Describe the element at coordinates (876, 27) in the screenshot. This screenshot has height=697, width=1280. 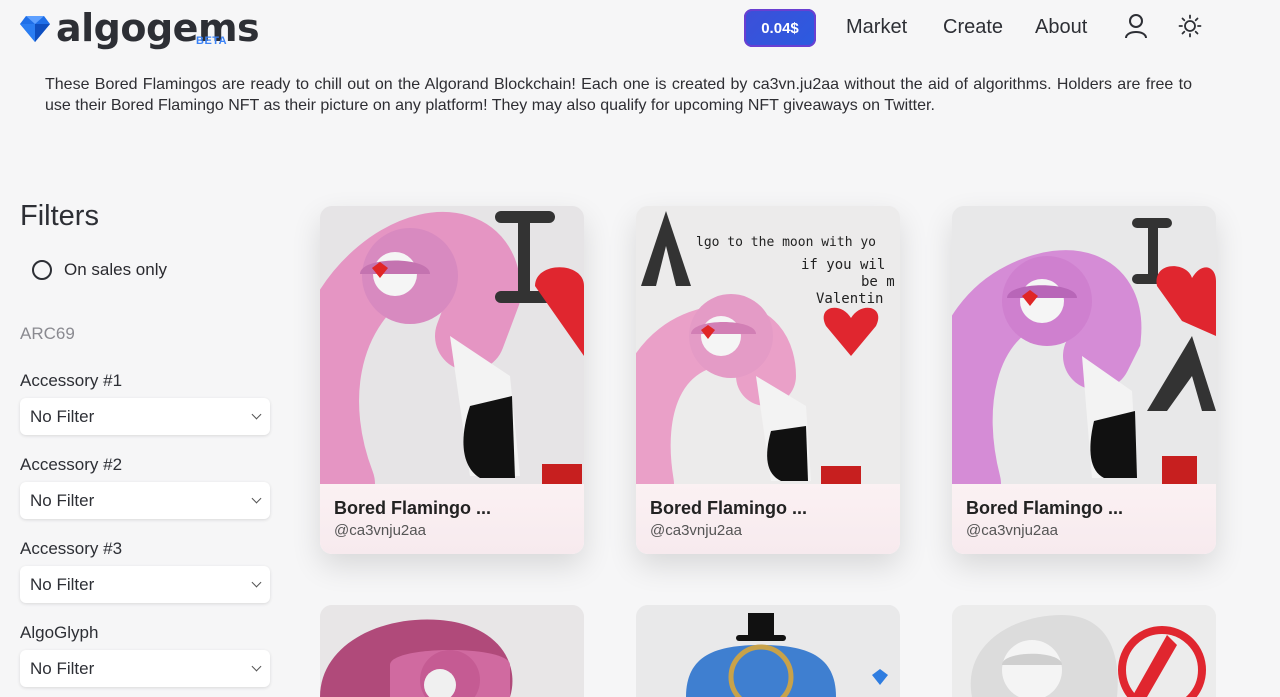
I see `nav-market: Market` at that location.